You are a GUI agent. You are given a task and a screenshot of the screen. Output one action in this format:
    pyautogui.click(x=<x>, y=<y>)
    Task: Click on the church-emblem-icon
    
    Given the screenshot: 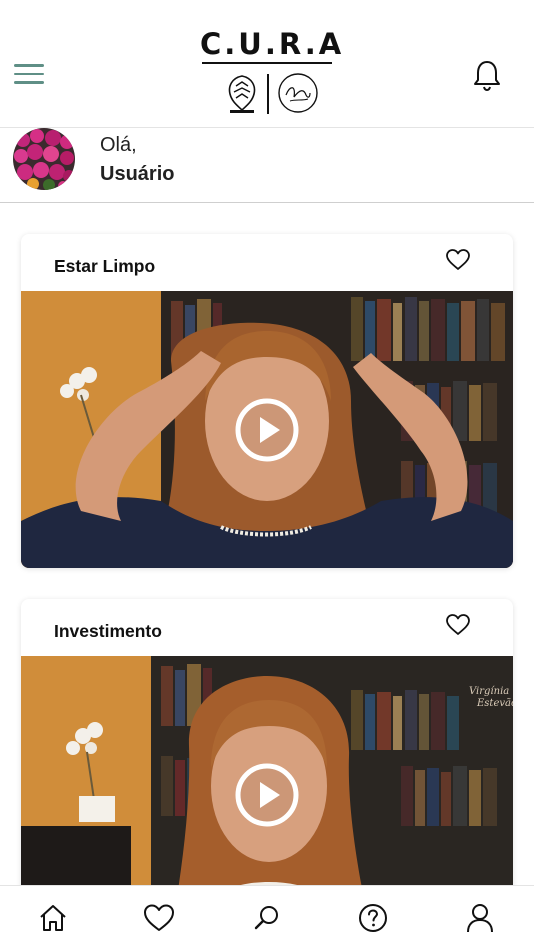 What is the action you would take?
    pyautogui.click(x=242, y=93)
    